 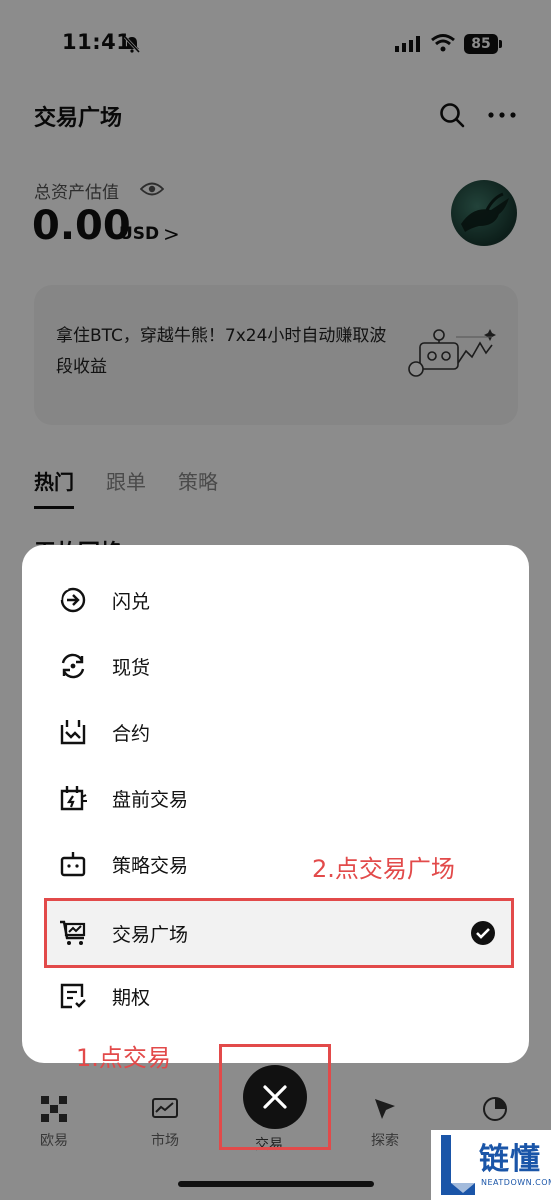 I want to click on annotation-step-1: 1.点交易, so click(x=123, y=1058).